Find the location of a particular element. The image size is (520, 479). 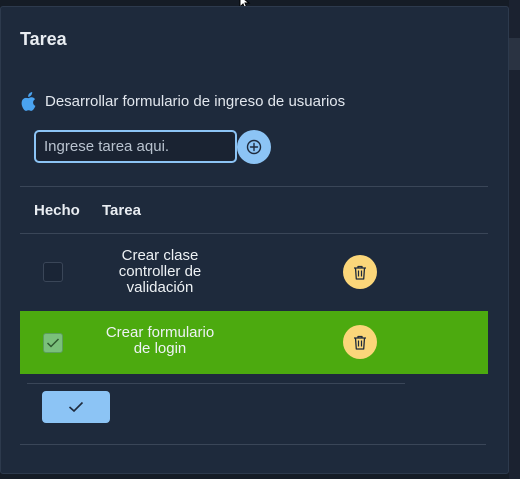

add-task-button is located at coordinates (254, 147).